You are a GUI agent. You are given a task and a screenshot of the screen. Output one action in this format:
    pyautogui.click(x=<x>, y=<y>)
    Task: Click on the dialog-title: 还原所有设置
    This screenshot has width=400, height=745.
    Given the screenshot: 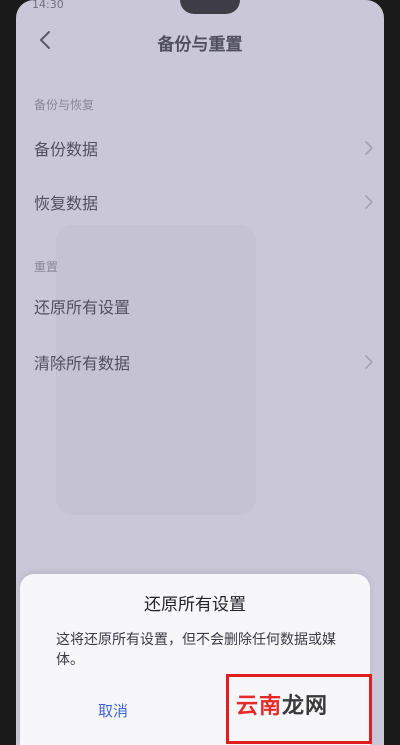 What is the action you would take?
    pyautogui.click(x=195, y=605)
    